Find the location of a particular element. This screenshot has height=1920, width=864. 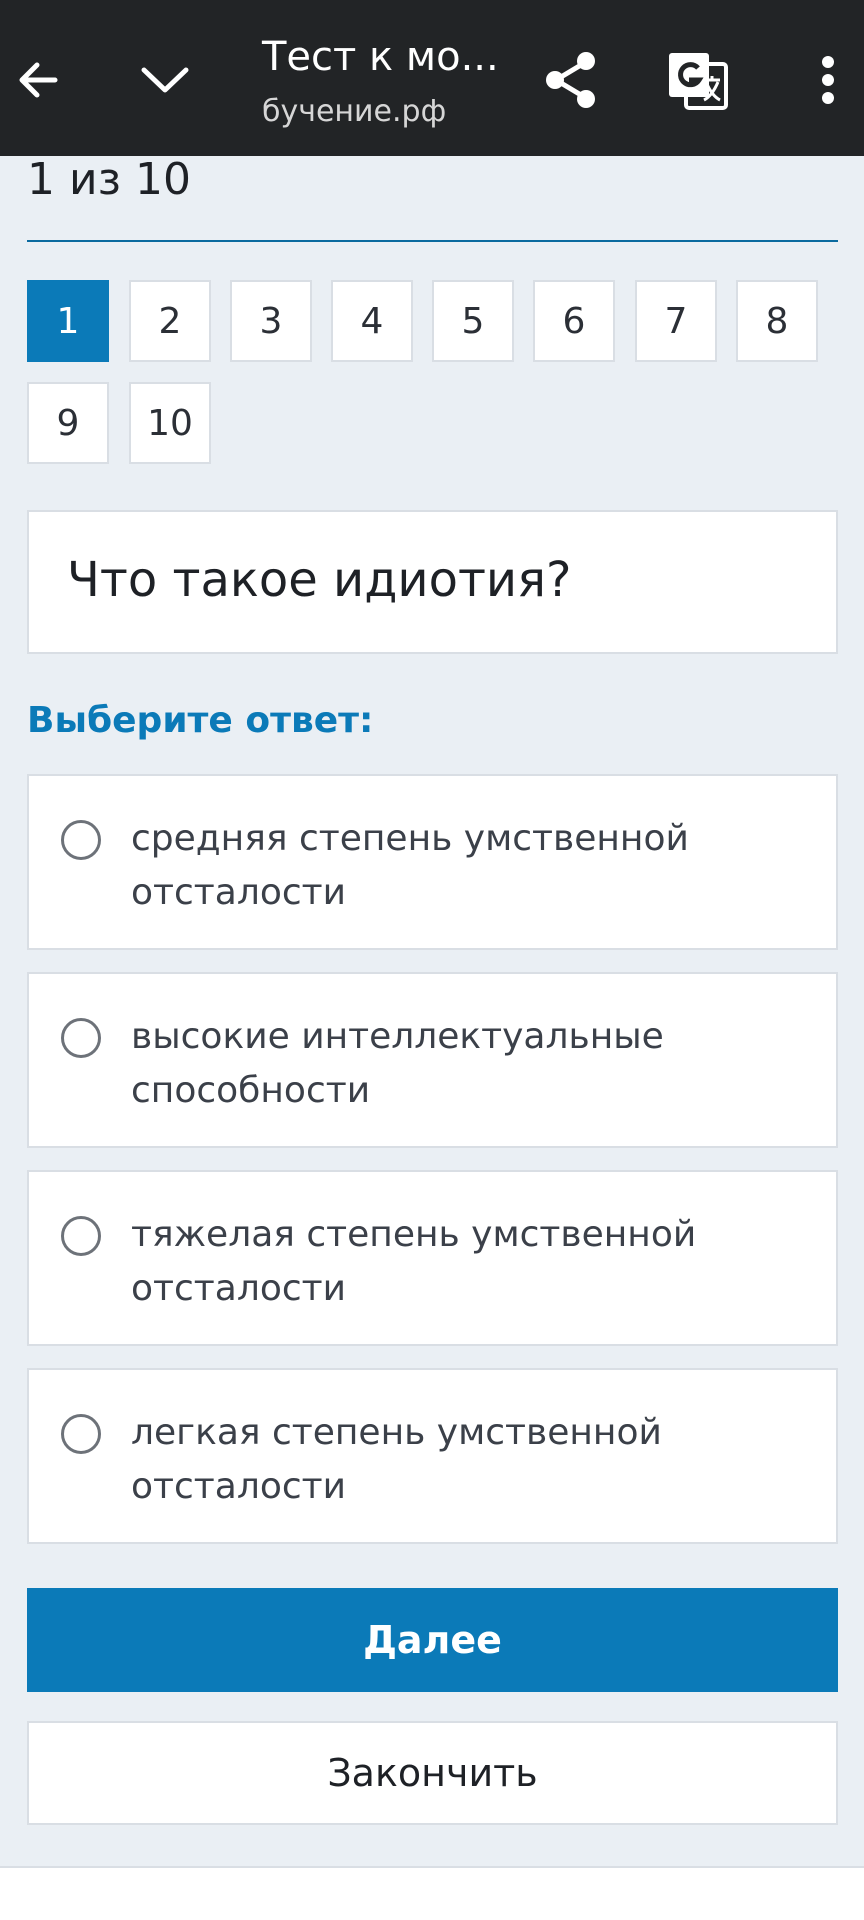

question-card: Что такое идиотия? is located at coordinates (432, 582).